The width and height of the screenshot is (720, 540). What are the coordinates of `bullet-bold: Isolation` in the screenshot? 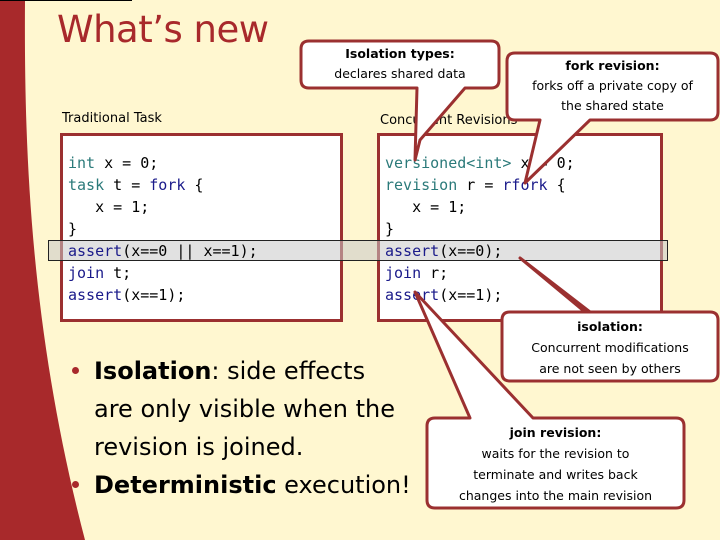 It's located at (153, 371).